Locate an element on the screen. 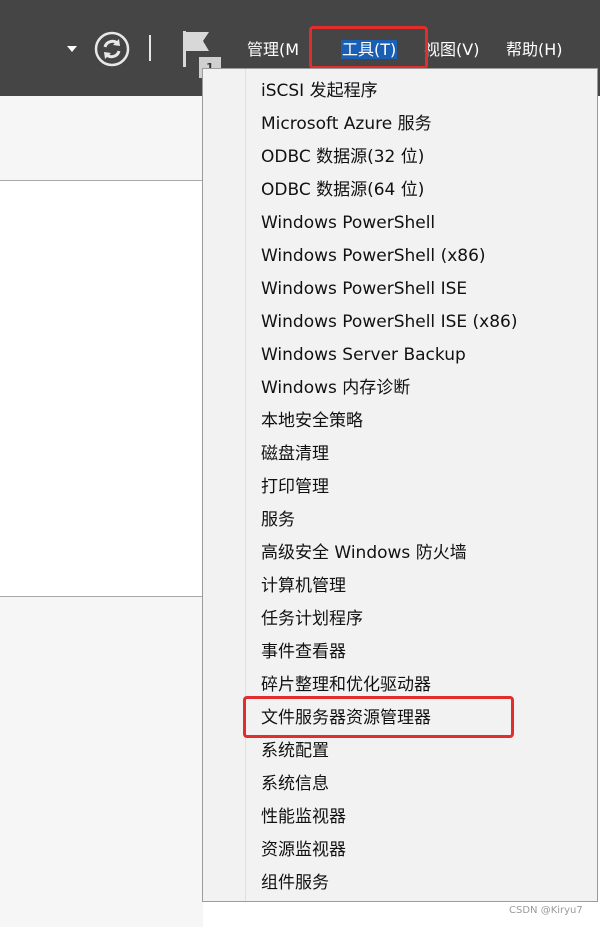 The width and height of the screenshot is (600, 927). menu-item-memory-diagnostic: Windows 内存诊断 is located at coordinates (335, 388).